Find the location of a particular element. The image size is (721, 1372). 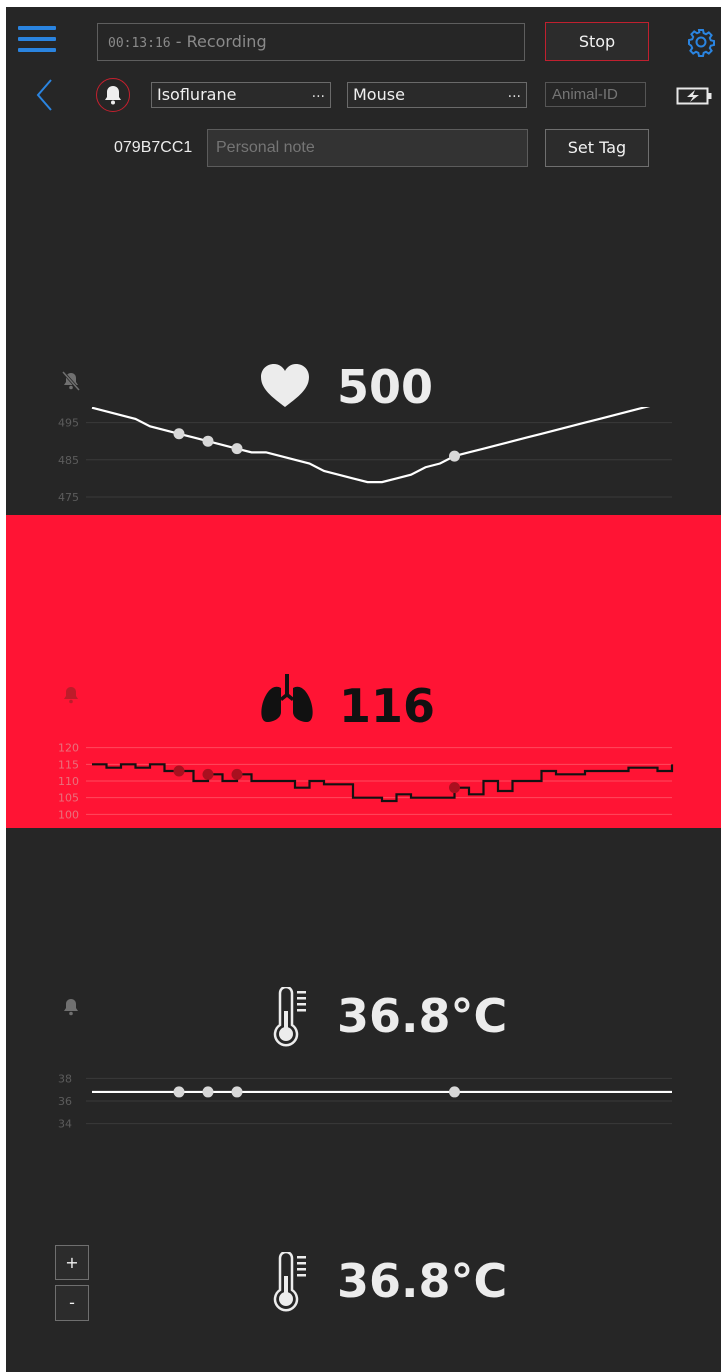

lungs-icon is located at coordinates (287, 698).